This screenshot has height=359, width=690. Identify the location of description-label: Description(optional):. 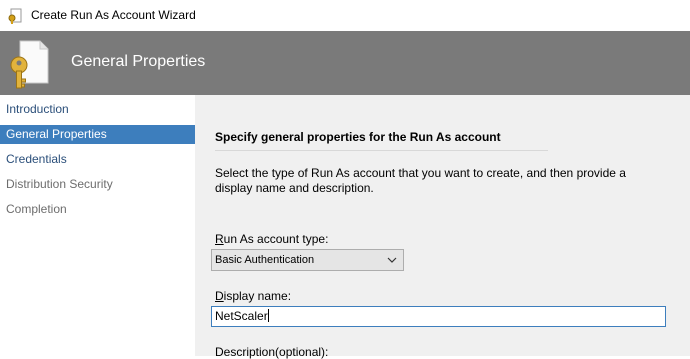
(272, 352).